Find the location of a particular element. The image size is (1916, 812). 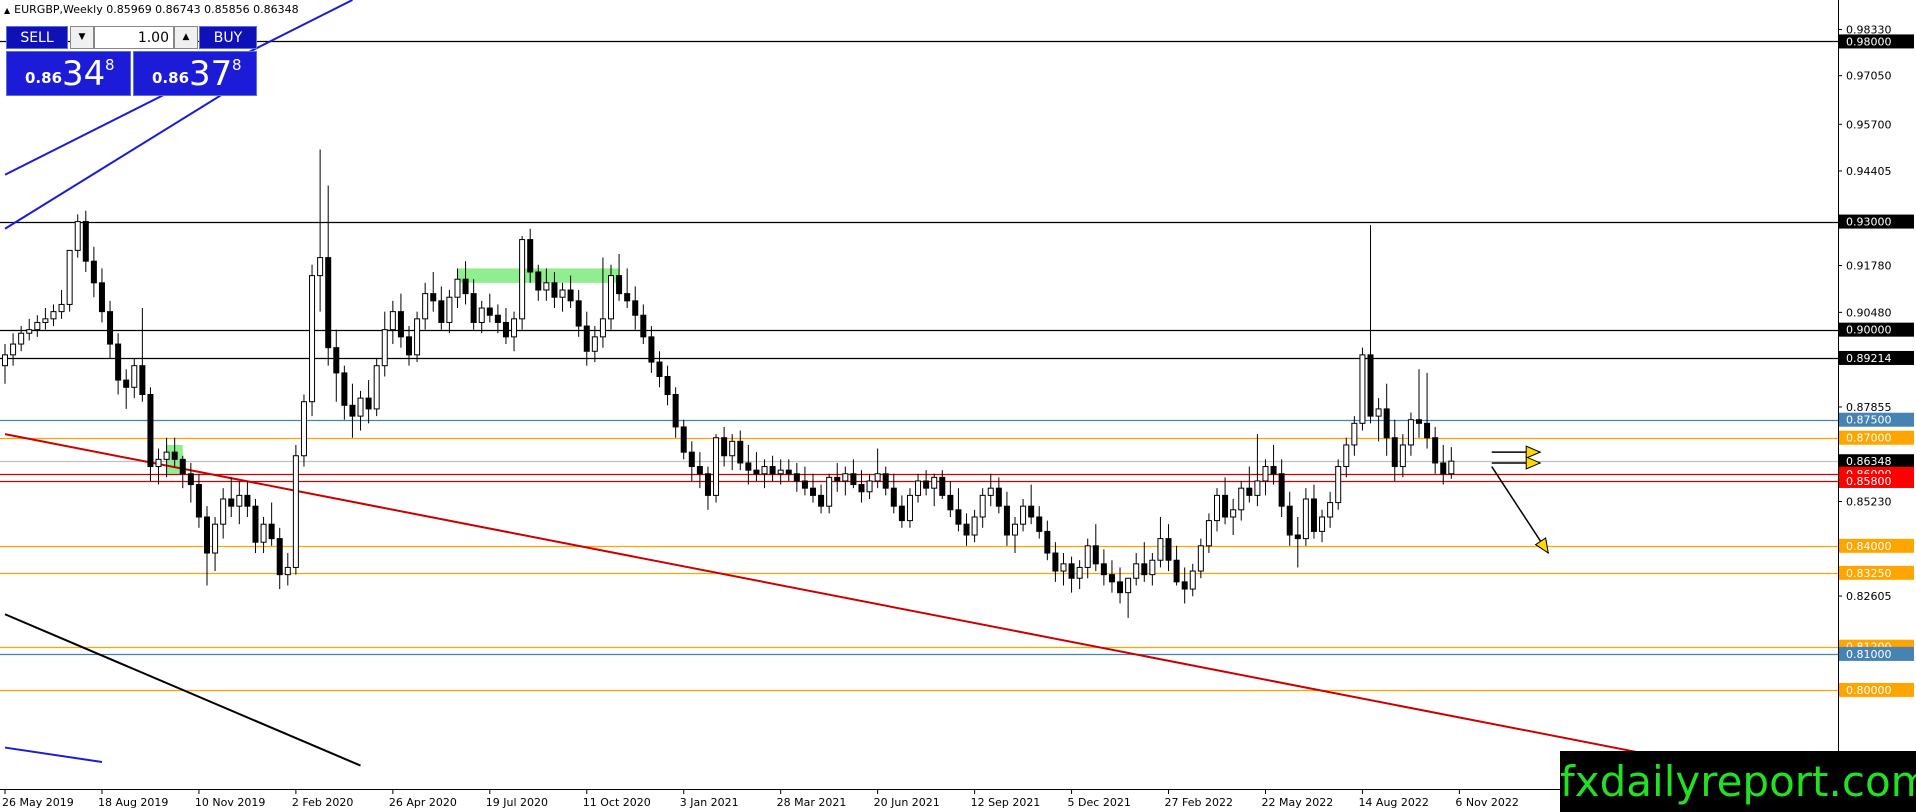

time-tick-label: 27 Feb 2022 is located at coordinates (1199, 802).